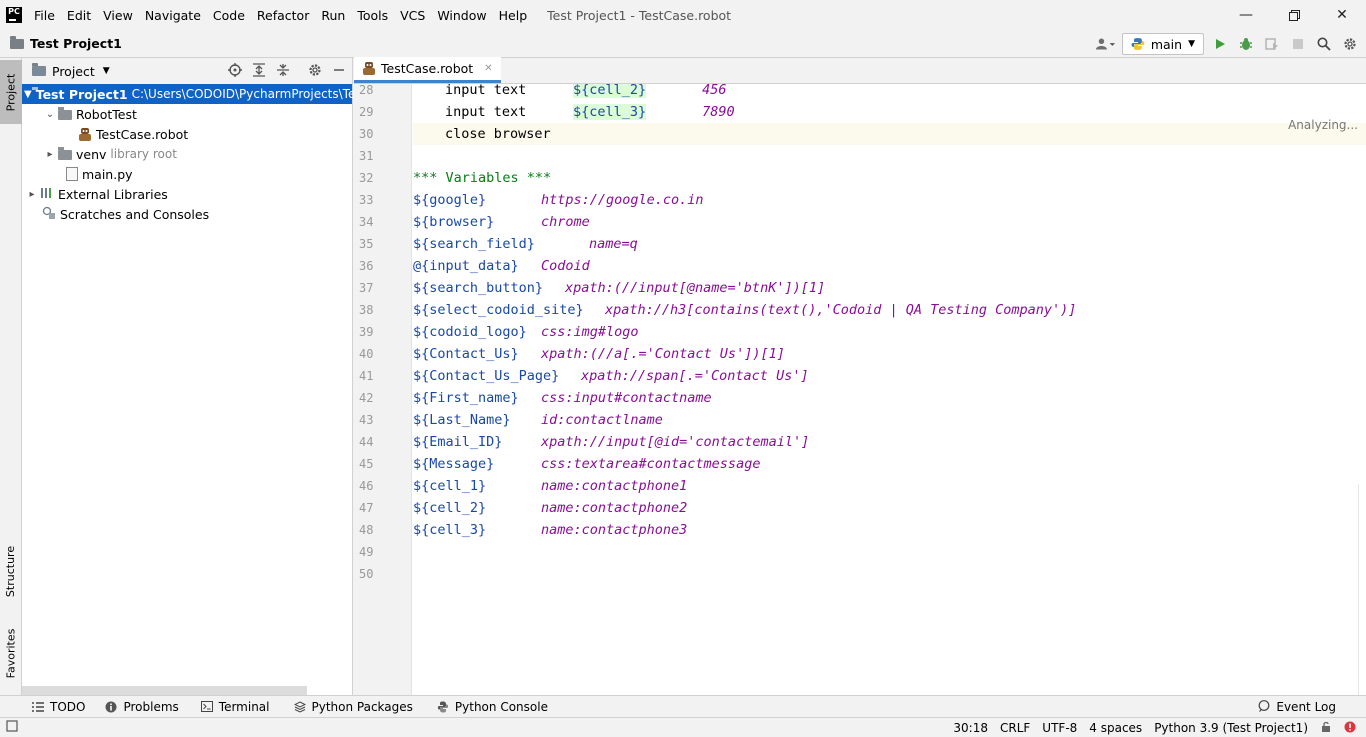 The height and width of the screenshot is (737, 1366). Describe the element at coordinates (315, 71) in the screenshot. I see `gear-icon` at that location.